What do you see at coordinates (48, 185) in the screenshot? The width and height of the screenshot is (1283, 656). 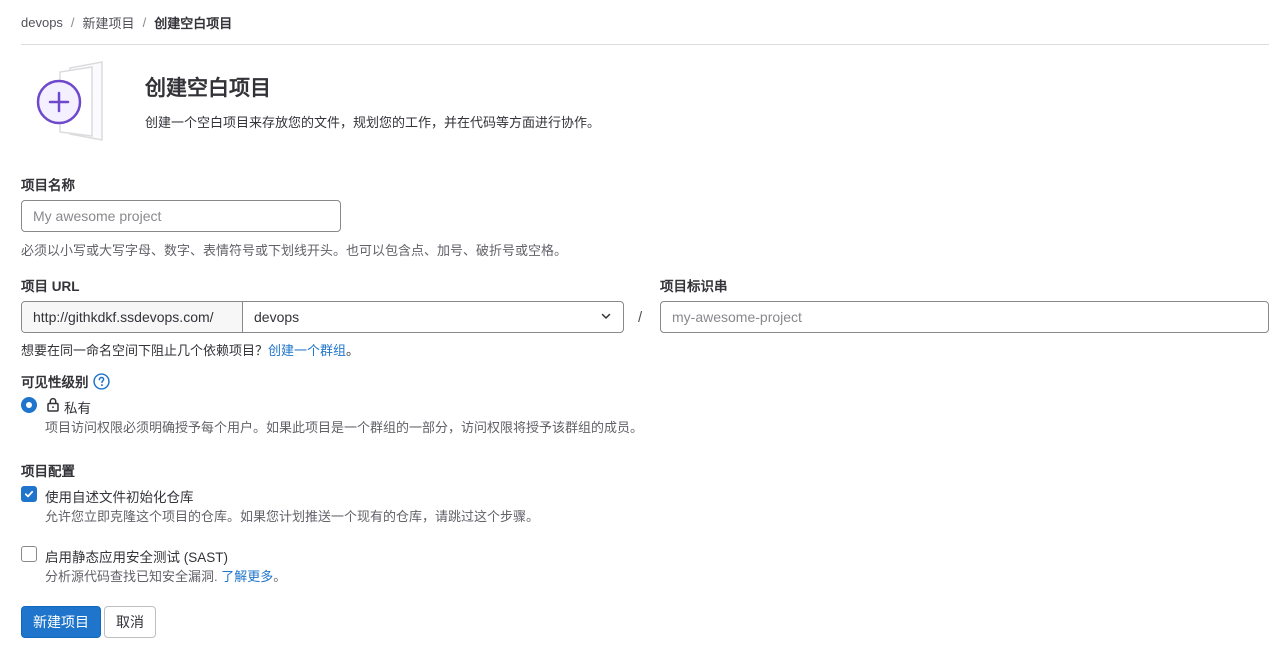 I see `project-name-label: 项目名称` at bounding box center [48, 185].